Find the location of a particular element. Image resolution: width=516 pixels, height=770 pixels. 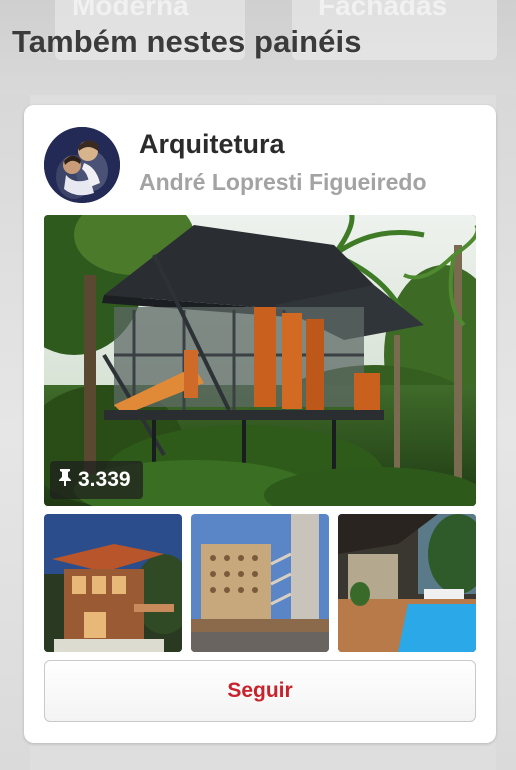

pin-count-badge: 3.339 is located at coordinates (96, 480).